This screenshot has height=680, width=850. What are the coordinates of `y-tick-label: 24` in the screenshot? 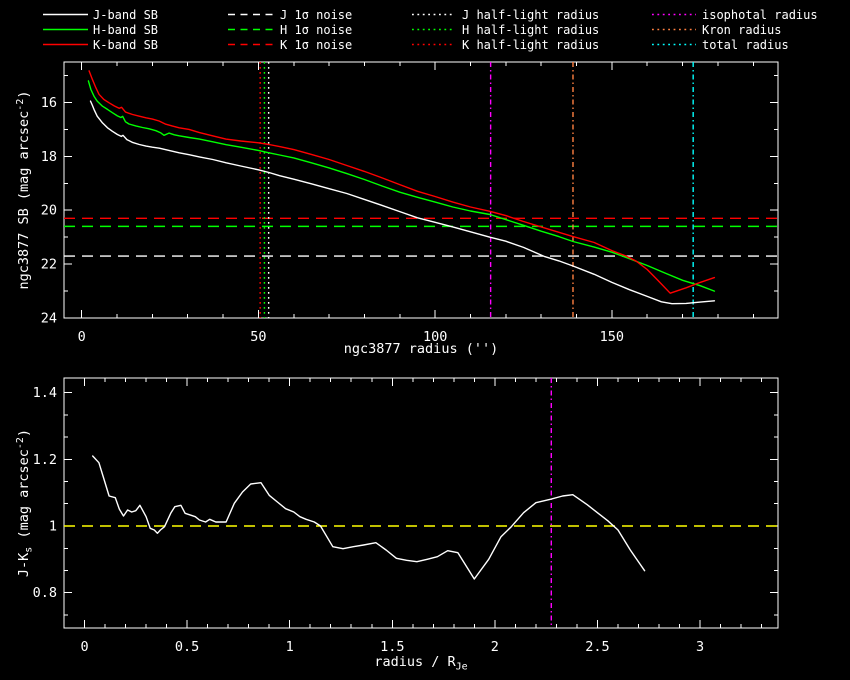 It's located at (49, 319).